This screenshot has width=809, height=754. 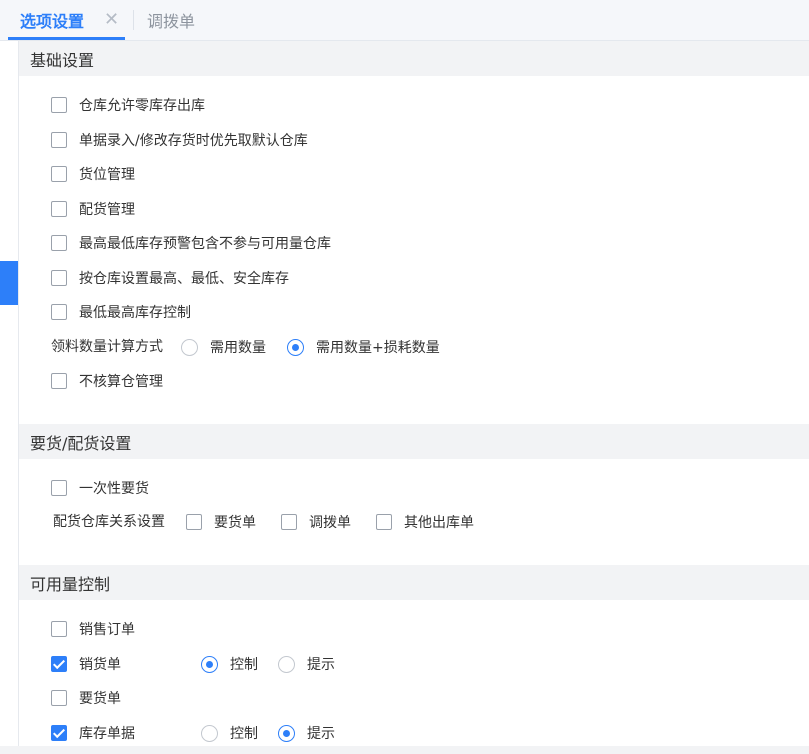 I want to click on section-title: 要货/配货设置, so click(x=81, y=443).